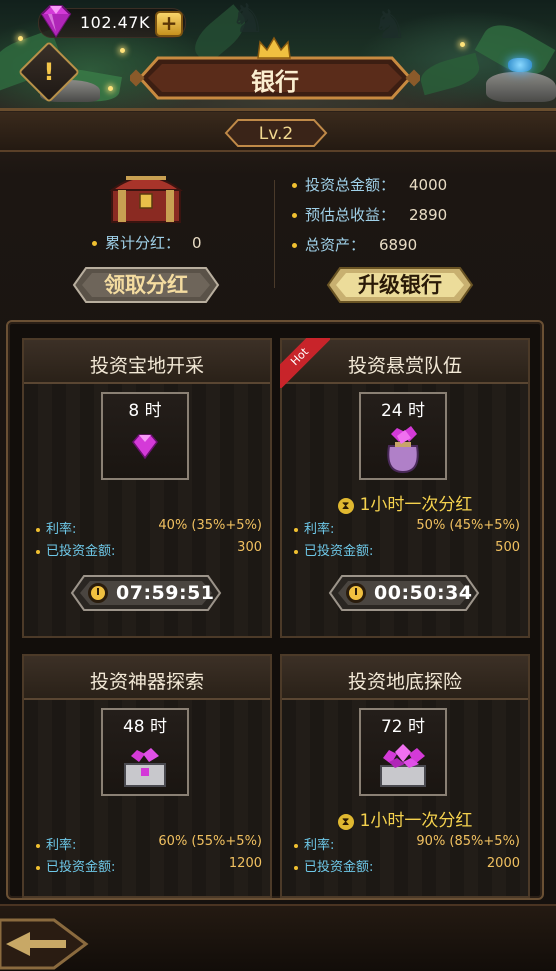  I want to click on card-item-slot: 48 时, so click(145, 752).